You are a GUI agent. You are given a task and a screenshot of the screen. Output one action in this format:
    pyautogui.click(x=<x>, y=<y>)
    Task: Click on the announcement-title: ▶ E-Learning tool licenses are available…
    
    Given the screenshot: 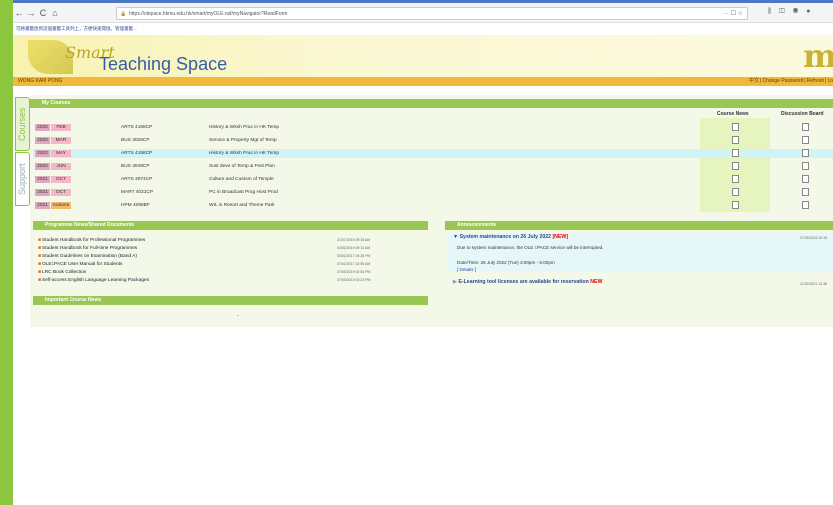 What is the action you would take?
    pyautogui.click(x=527, y=282)
    